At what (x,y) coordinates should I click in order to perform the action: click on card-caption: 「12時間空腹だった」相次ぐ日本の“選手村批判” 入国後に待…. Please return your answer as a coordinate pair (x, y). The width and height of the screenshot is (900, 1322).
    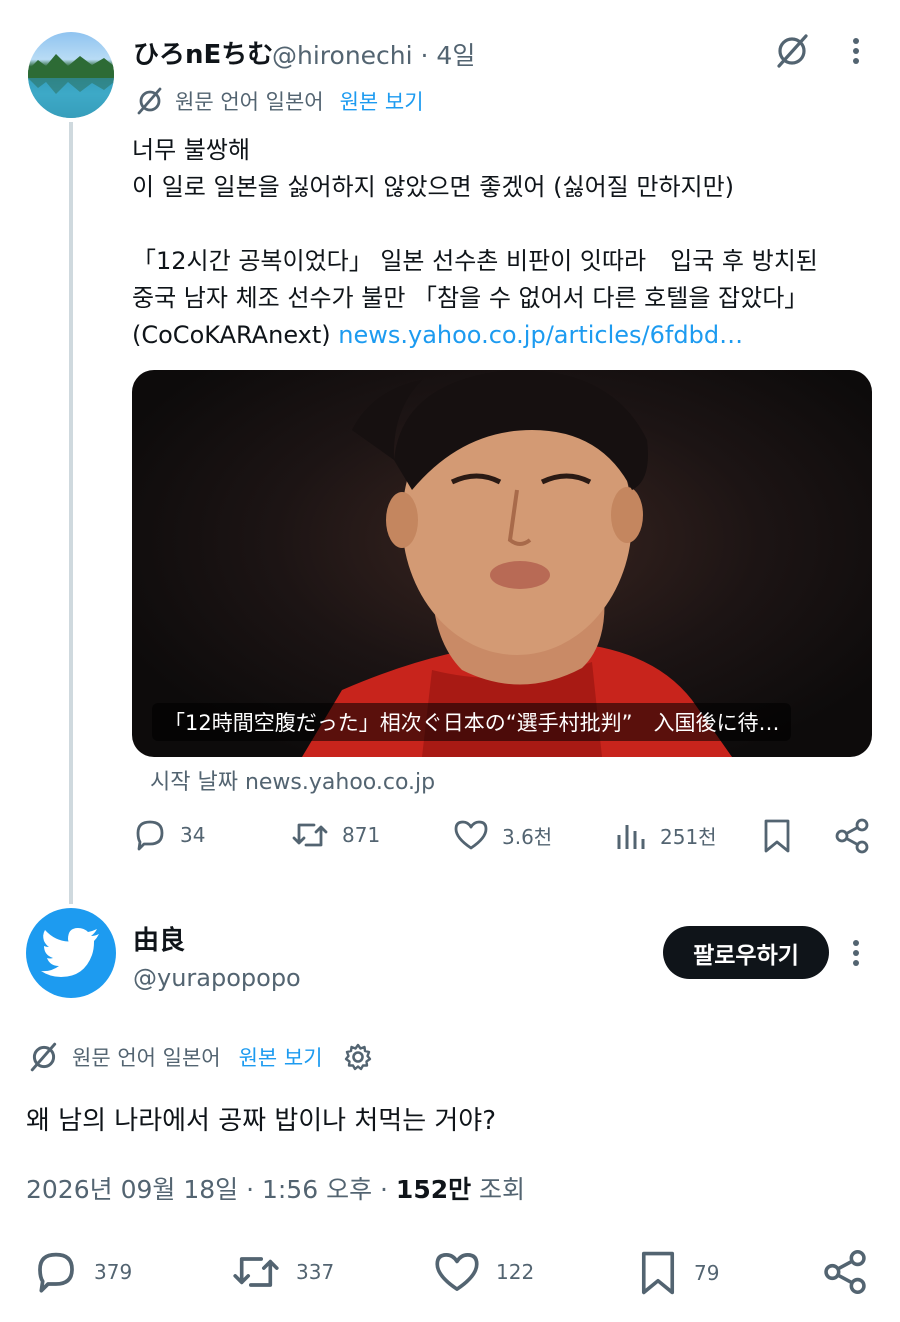
    Looking at the image, I should click on (472, 722).